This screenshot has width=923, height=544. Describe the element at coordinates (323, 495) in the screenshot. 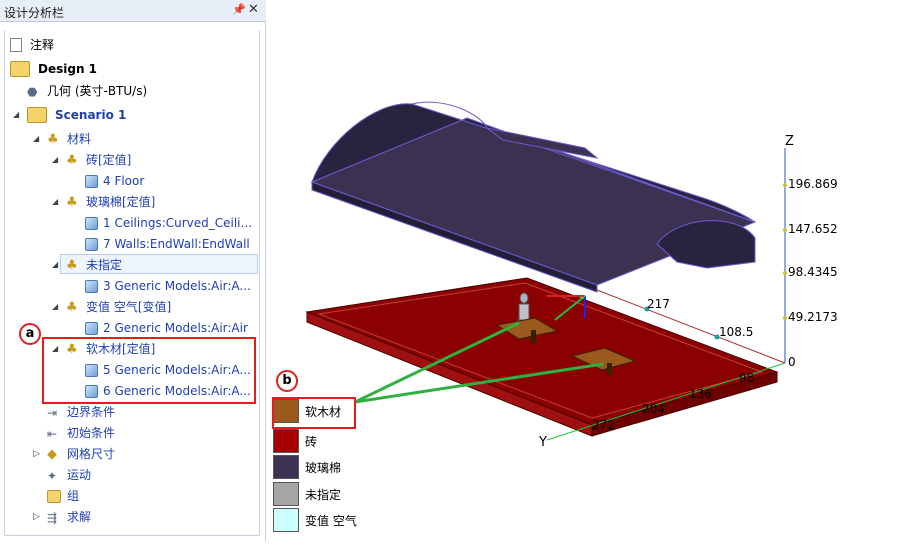

I see `legend-label: 未指定` at that location.